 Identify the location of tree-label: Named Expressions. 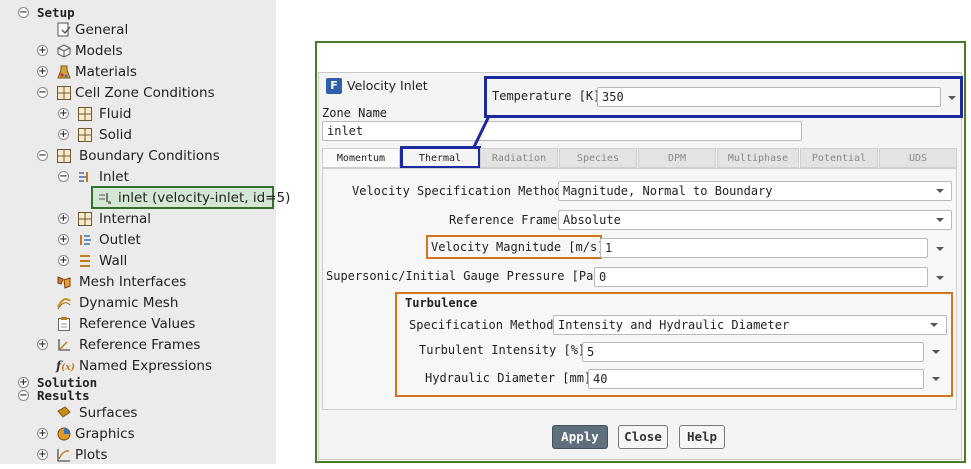
(146, 366).